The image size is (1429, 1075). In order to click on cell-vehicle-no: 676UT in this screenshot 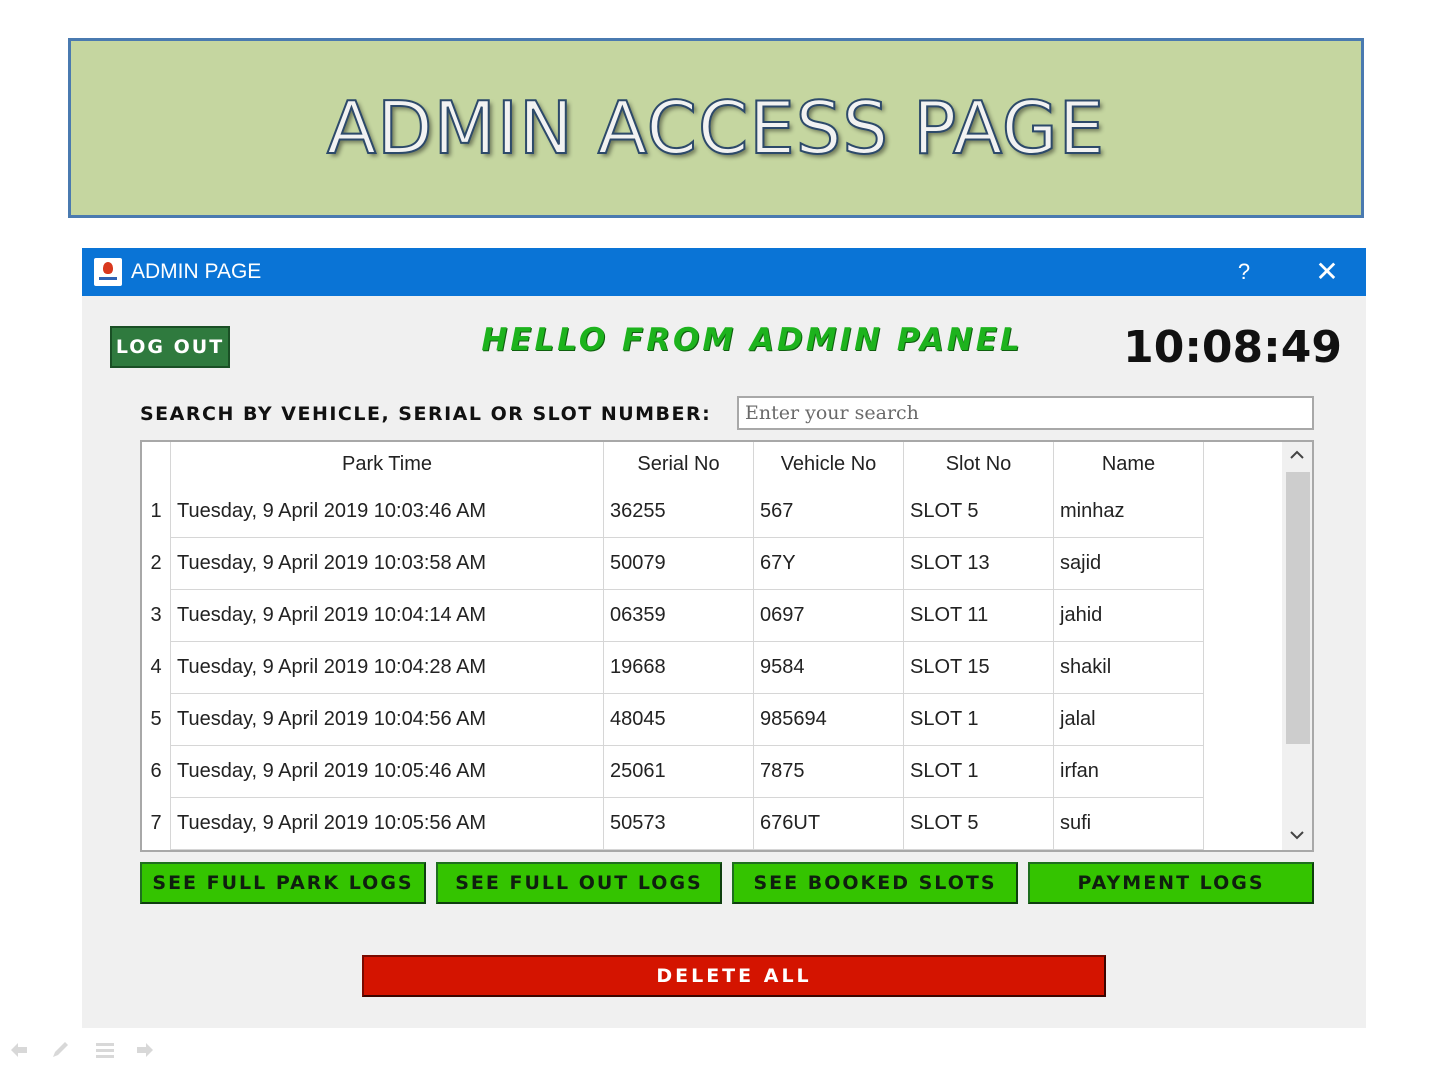, I will do `click(828, 823)`.